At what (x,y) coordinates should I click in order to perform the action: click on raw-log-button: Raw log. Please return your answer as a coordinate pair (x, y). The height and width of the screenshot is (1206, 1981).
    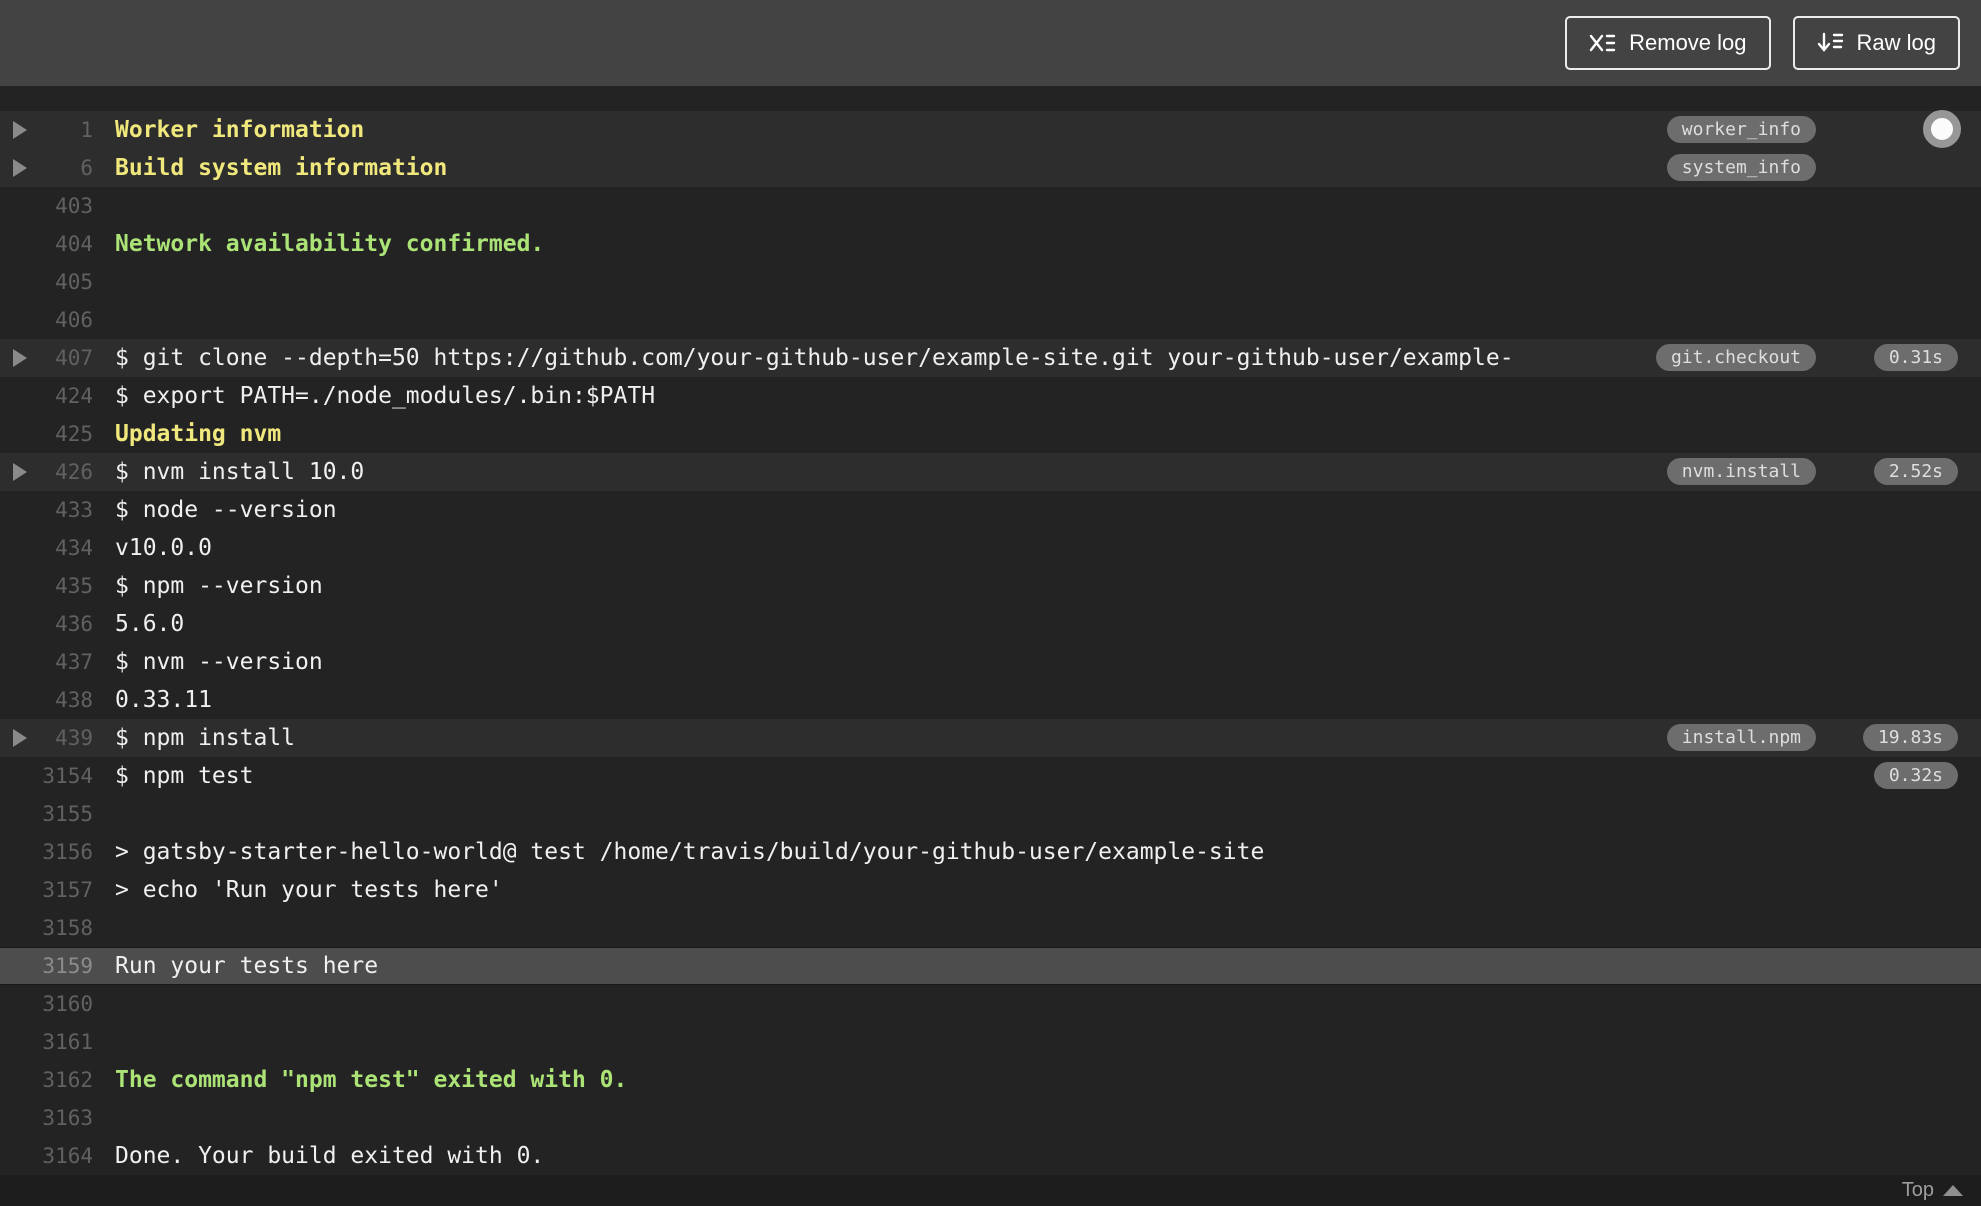
    Looking at the image, I should click on (1876, 43).